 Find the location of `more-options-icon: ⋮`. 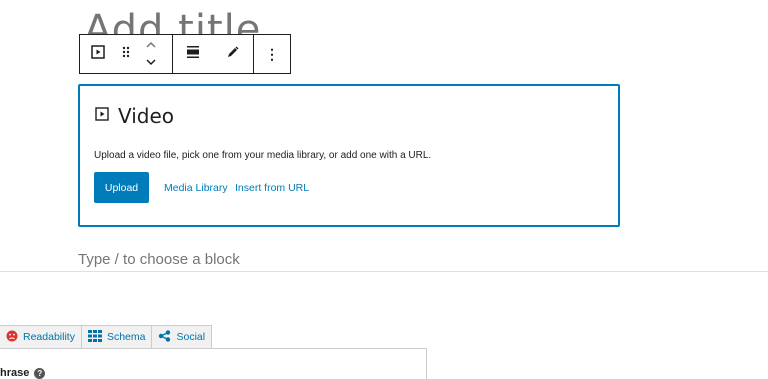

more-options-icon: ⋮ is located at coordinates (272, 53).